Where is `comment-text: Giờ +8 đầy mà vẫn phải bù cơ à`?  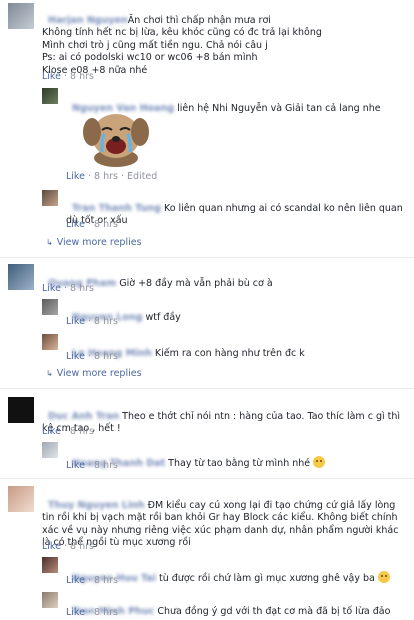 comment-text: Giờ +8 đầy mà vẫn phải bù cơ à is located at coordinates (196, 283).